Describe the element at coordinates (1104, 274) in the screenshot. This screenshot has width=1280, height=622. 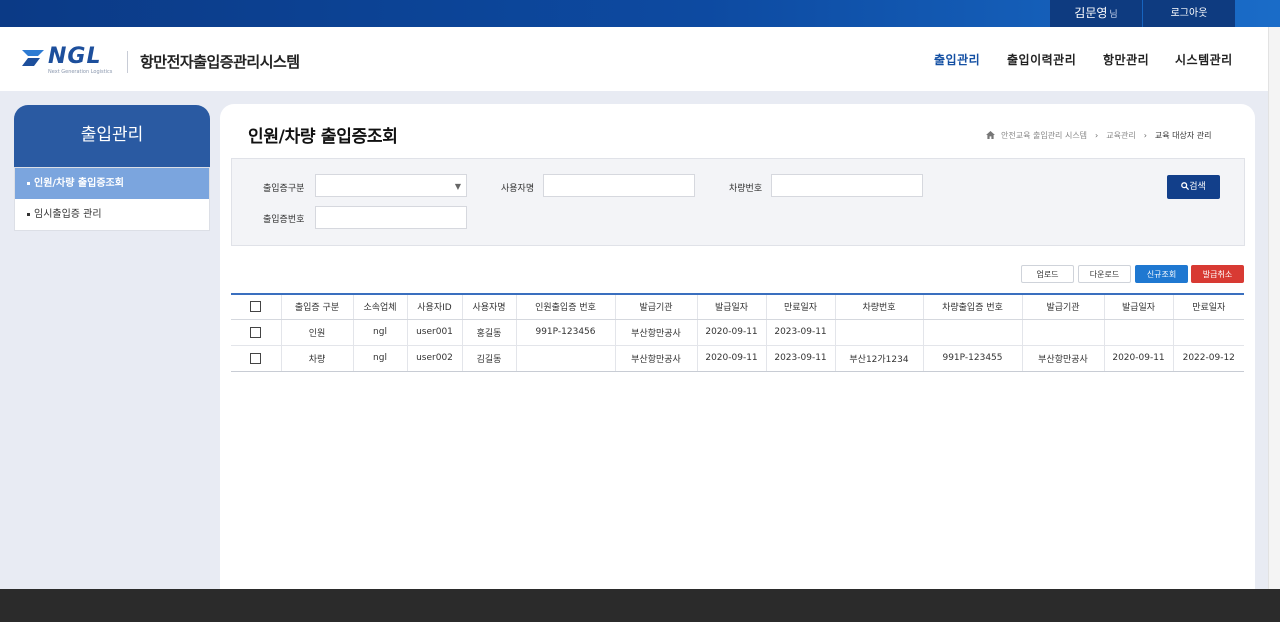
I see `download-button: 다운로드` at that location.